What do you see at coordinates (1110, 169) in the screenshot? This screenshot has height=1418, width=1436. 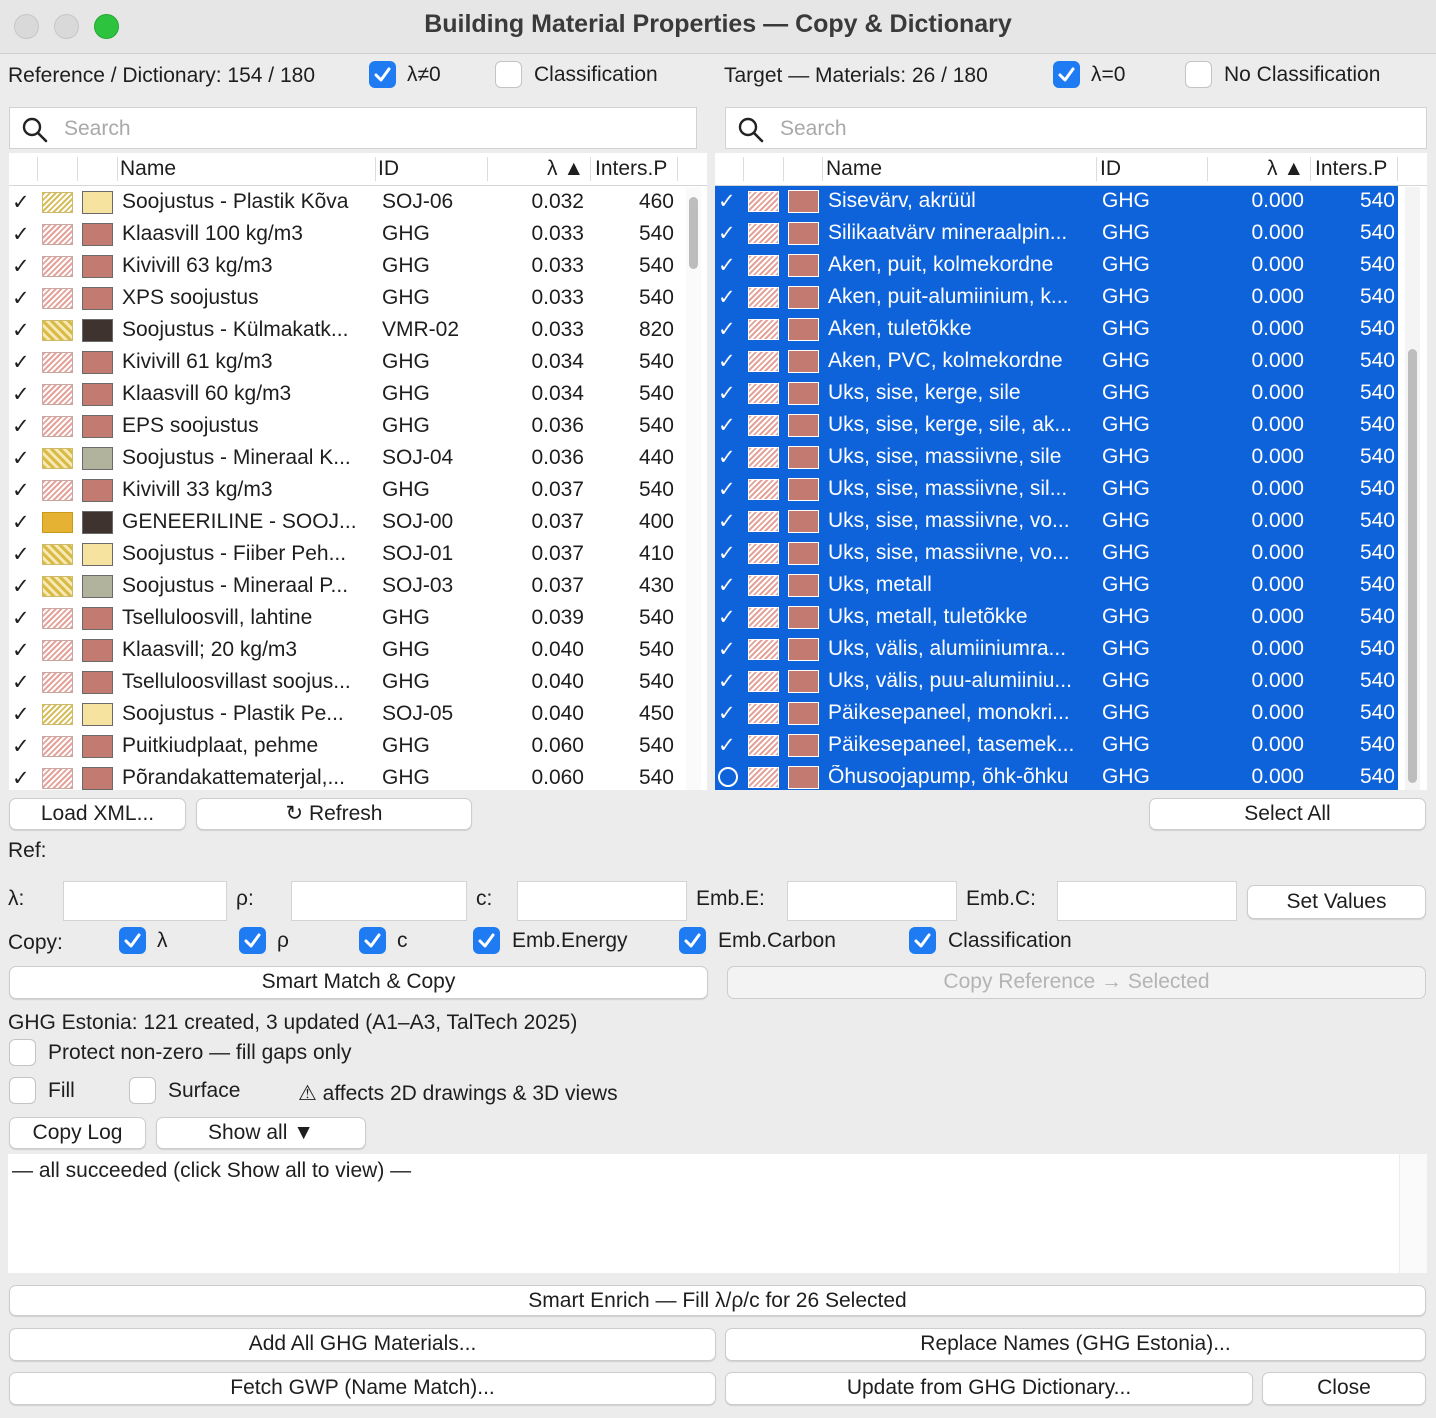 I see `column-id: ID` at bounding box center [1110, 169].